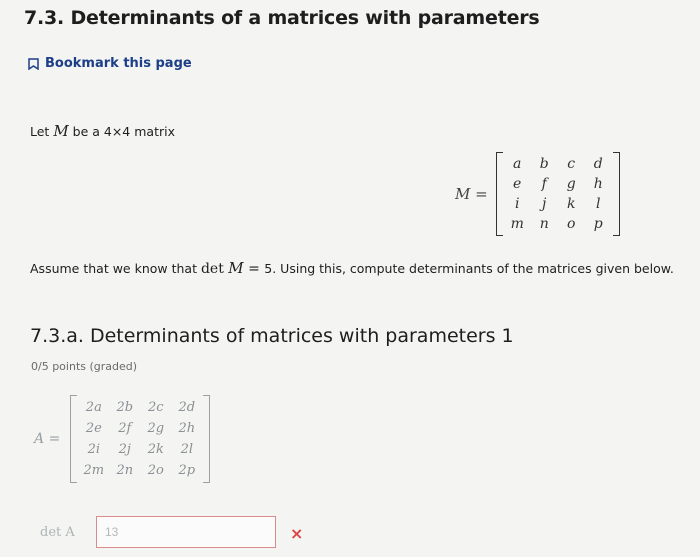 The image size is (700, 557). I want to click on matrix-a-cell: 2a, so click(93, 407).